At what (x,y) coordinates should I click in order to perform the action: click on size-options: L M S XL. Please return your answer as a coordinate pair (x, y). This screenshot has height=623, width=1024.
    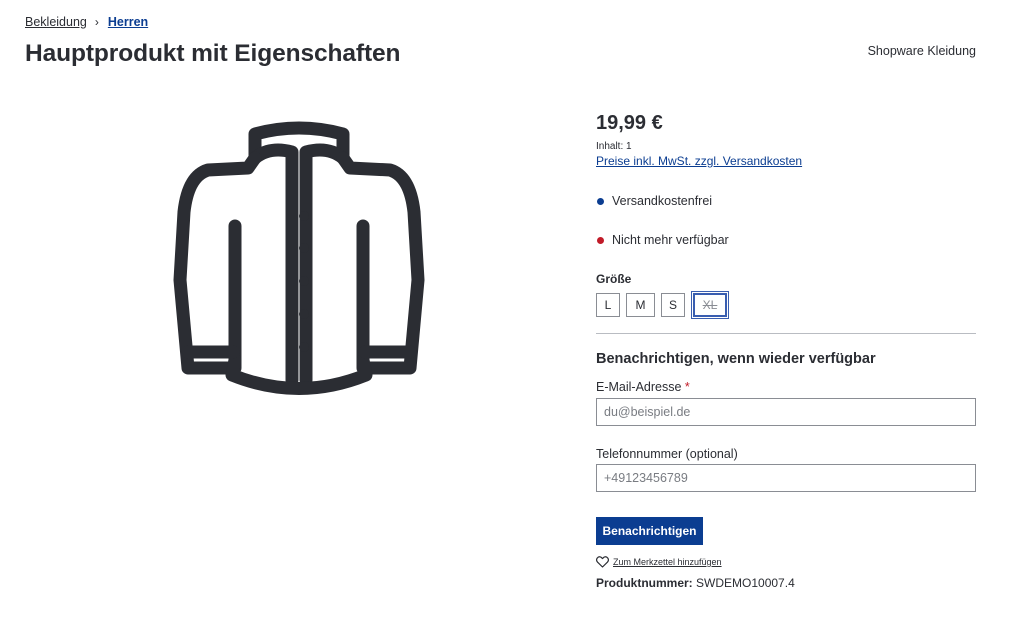
    Looking at the image, I should click on (662, 305).